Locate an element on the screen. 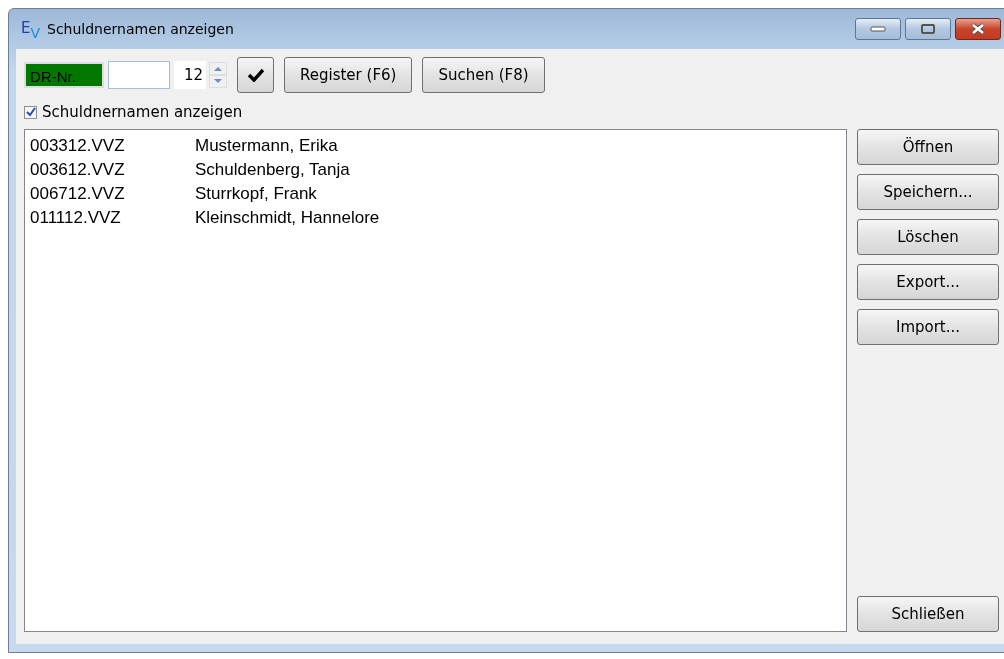 The width and height of the screenshot is (1004, 659). file-name: 003612.VVZ is located at coordinates (112, 170).